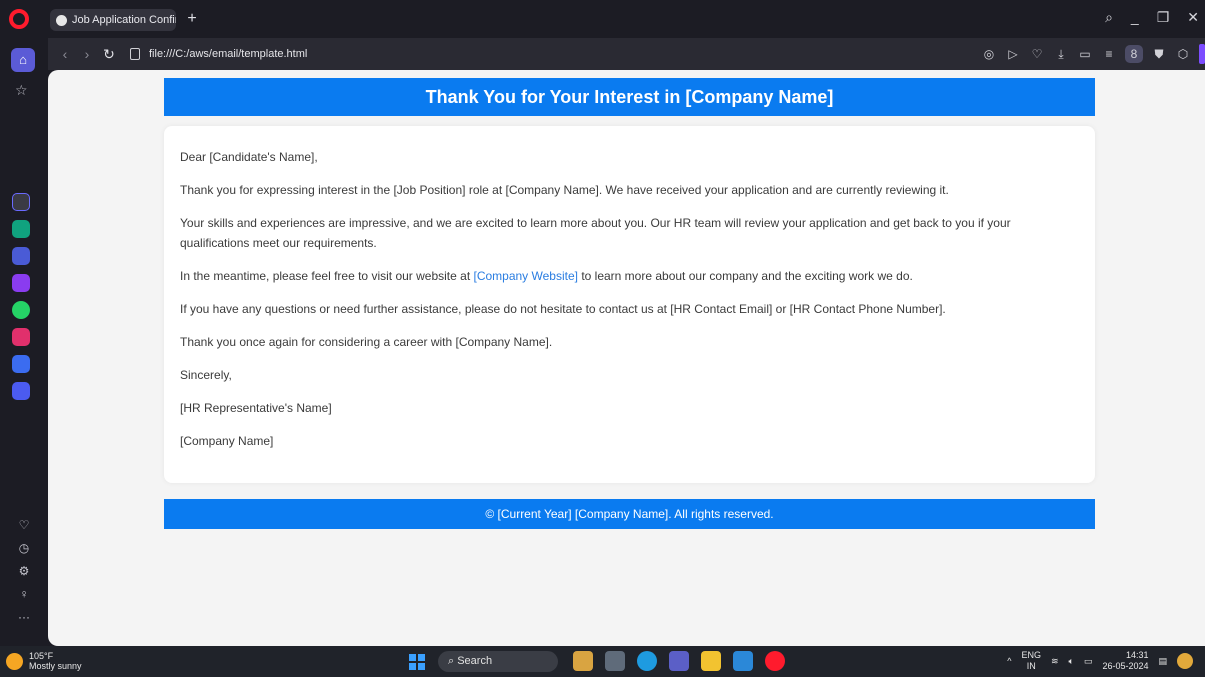 The image size is (1205, 677). I want to click on player-icon, so click(21, 391).